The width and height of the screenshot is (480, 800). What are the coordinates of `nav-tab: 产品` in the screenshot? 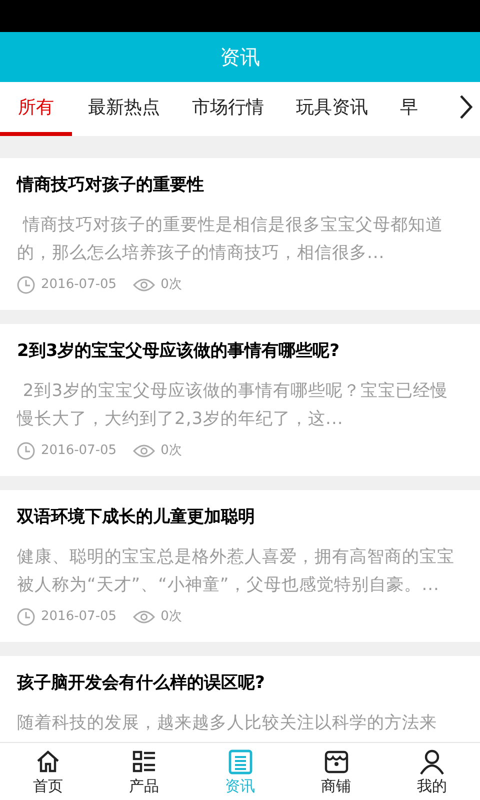 It's located at (144, 771).